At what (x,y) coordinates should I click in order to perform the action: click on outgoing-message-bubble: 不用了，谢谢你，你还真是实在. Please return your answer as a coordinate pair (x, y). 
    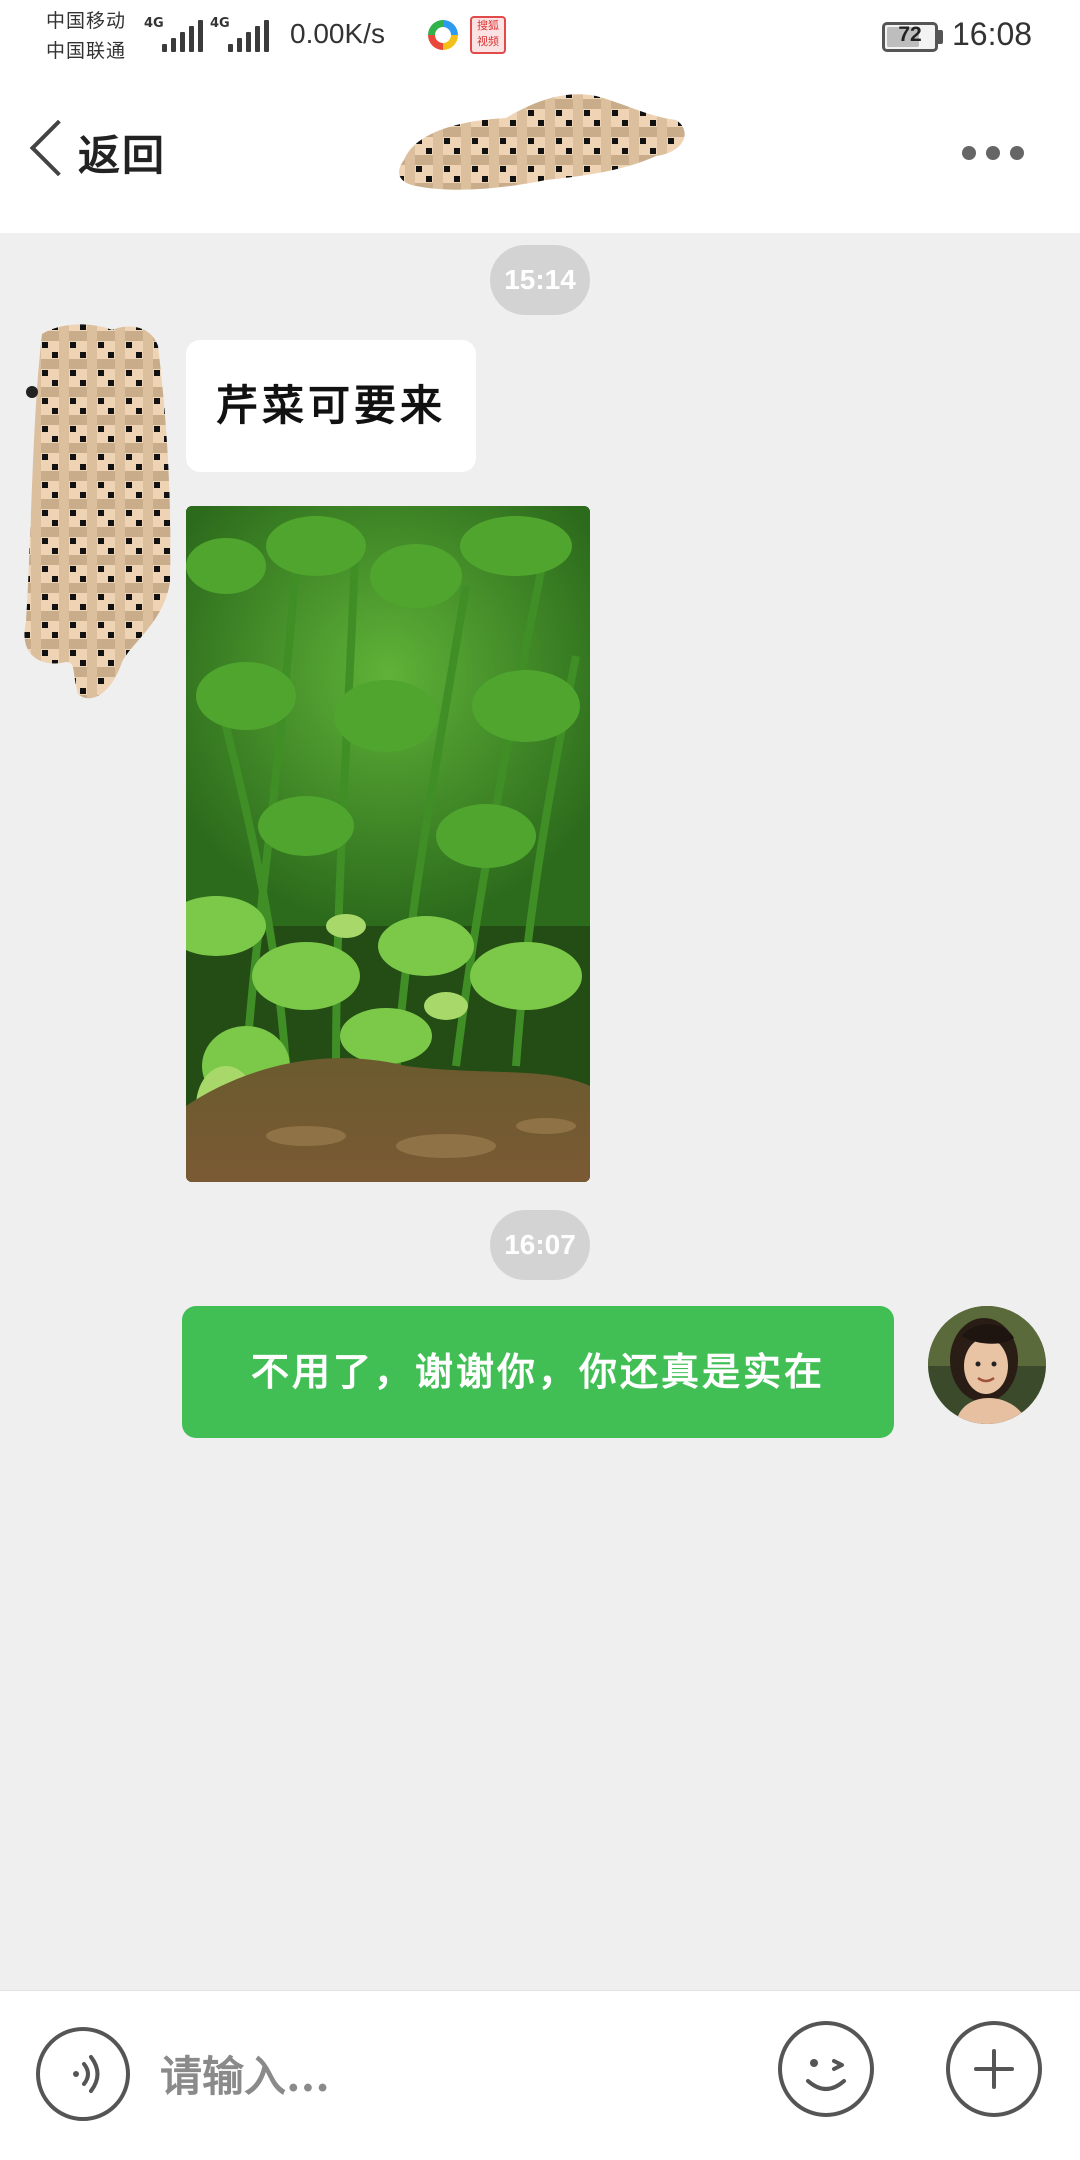
    Looking at the image, I should click on (538, 1372).